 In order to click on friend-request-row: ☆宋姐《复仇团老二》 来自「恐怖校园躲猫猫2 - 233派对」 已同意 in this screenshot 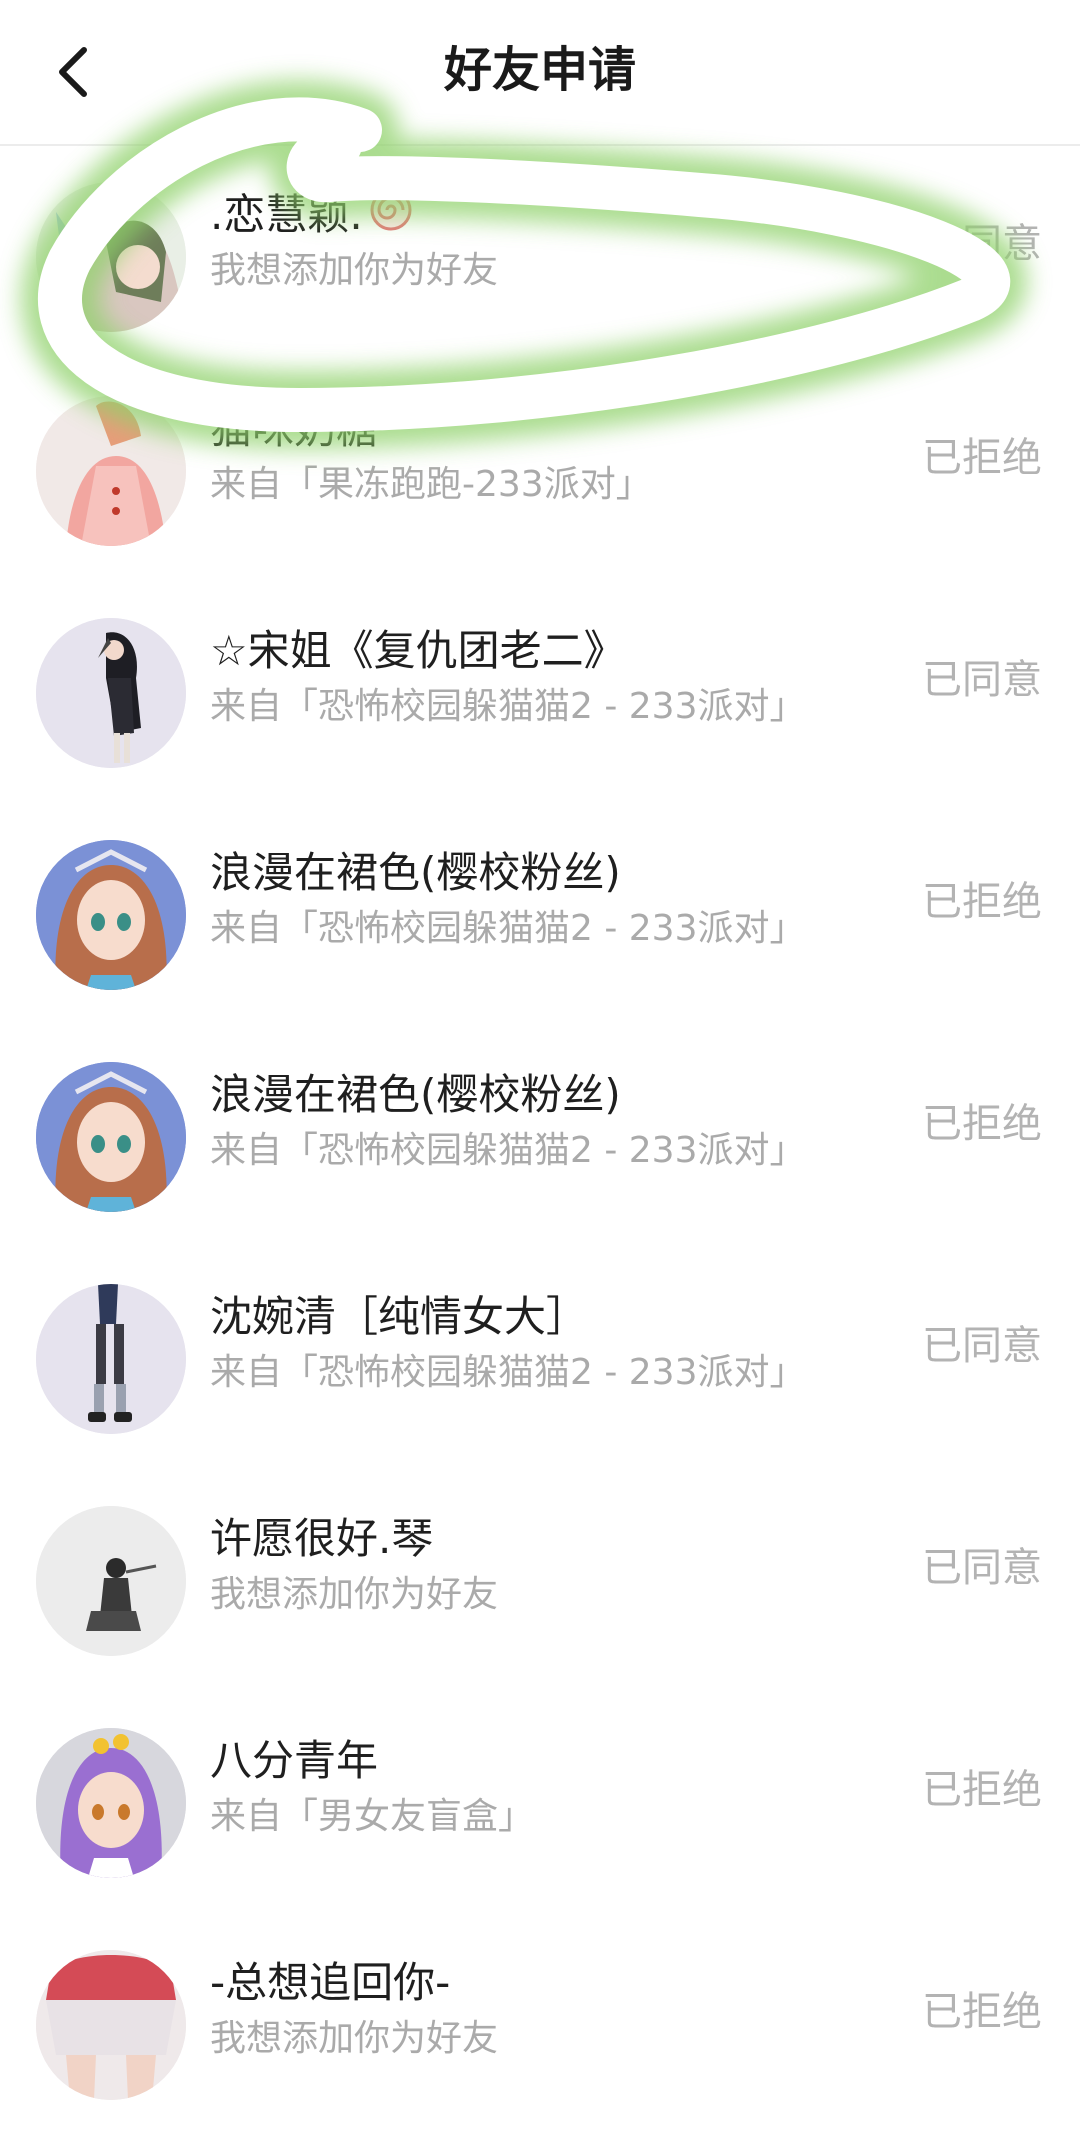, I will do `click(540, 693)`.